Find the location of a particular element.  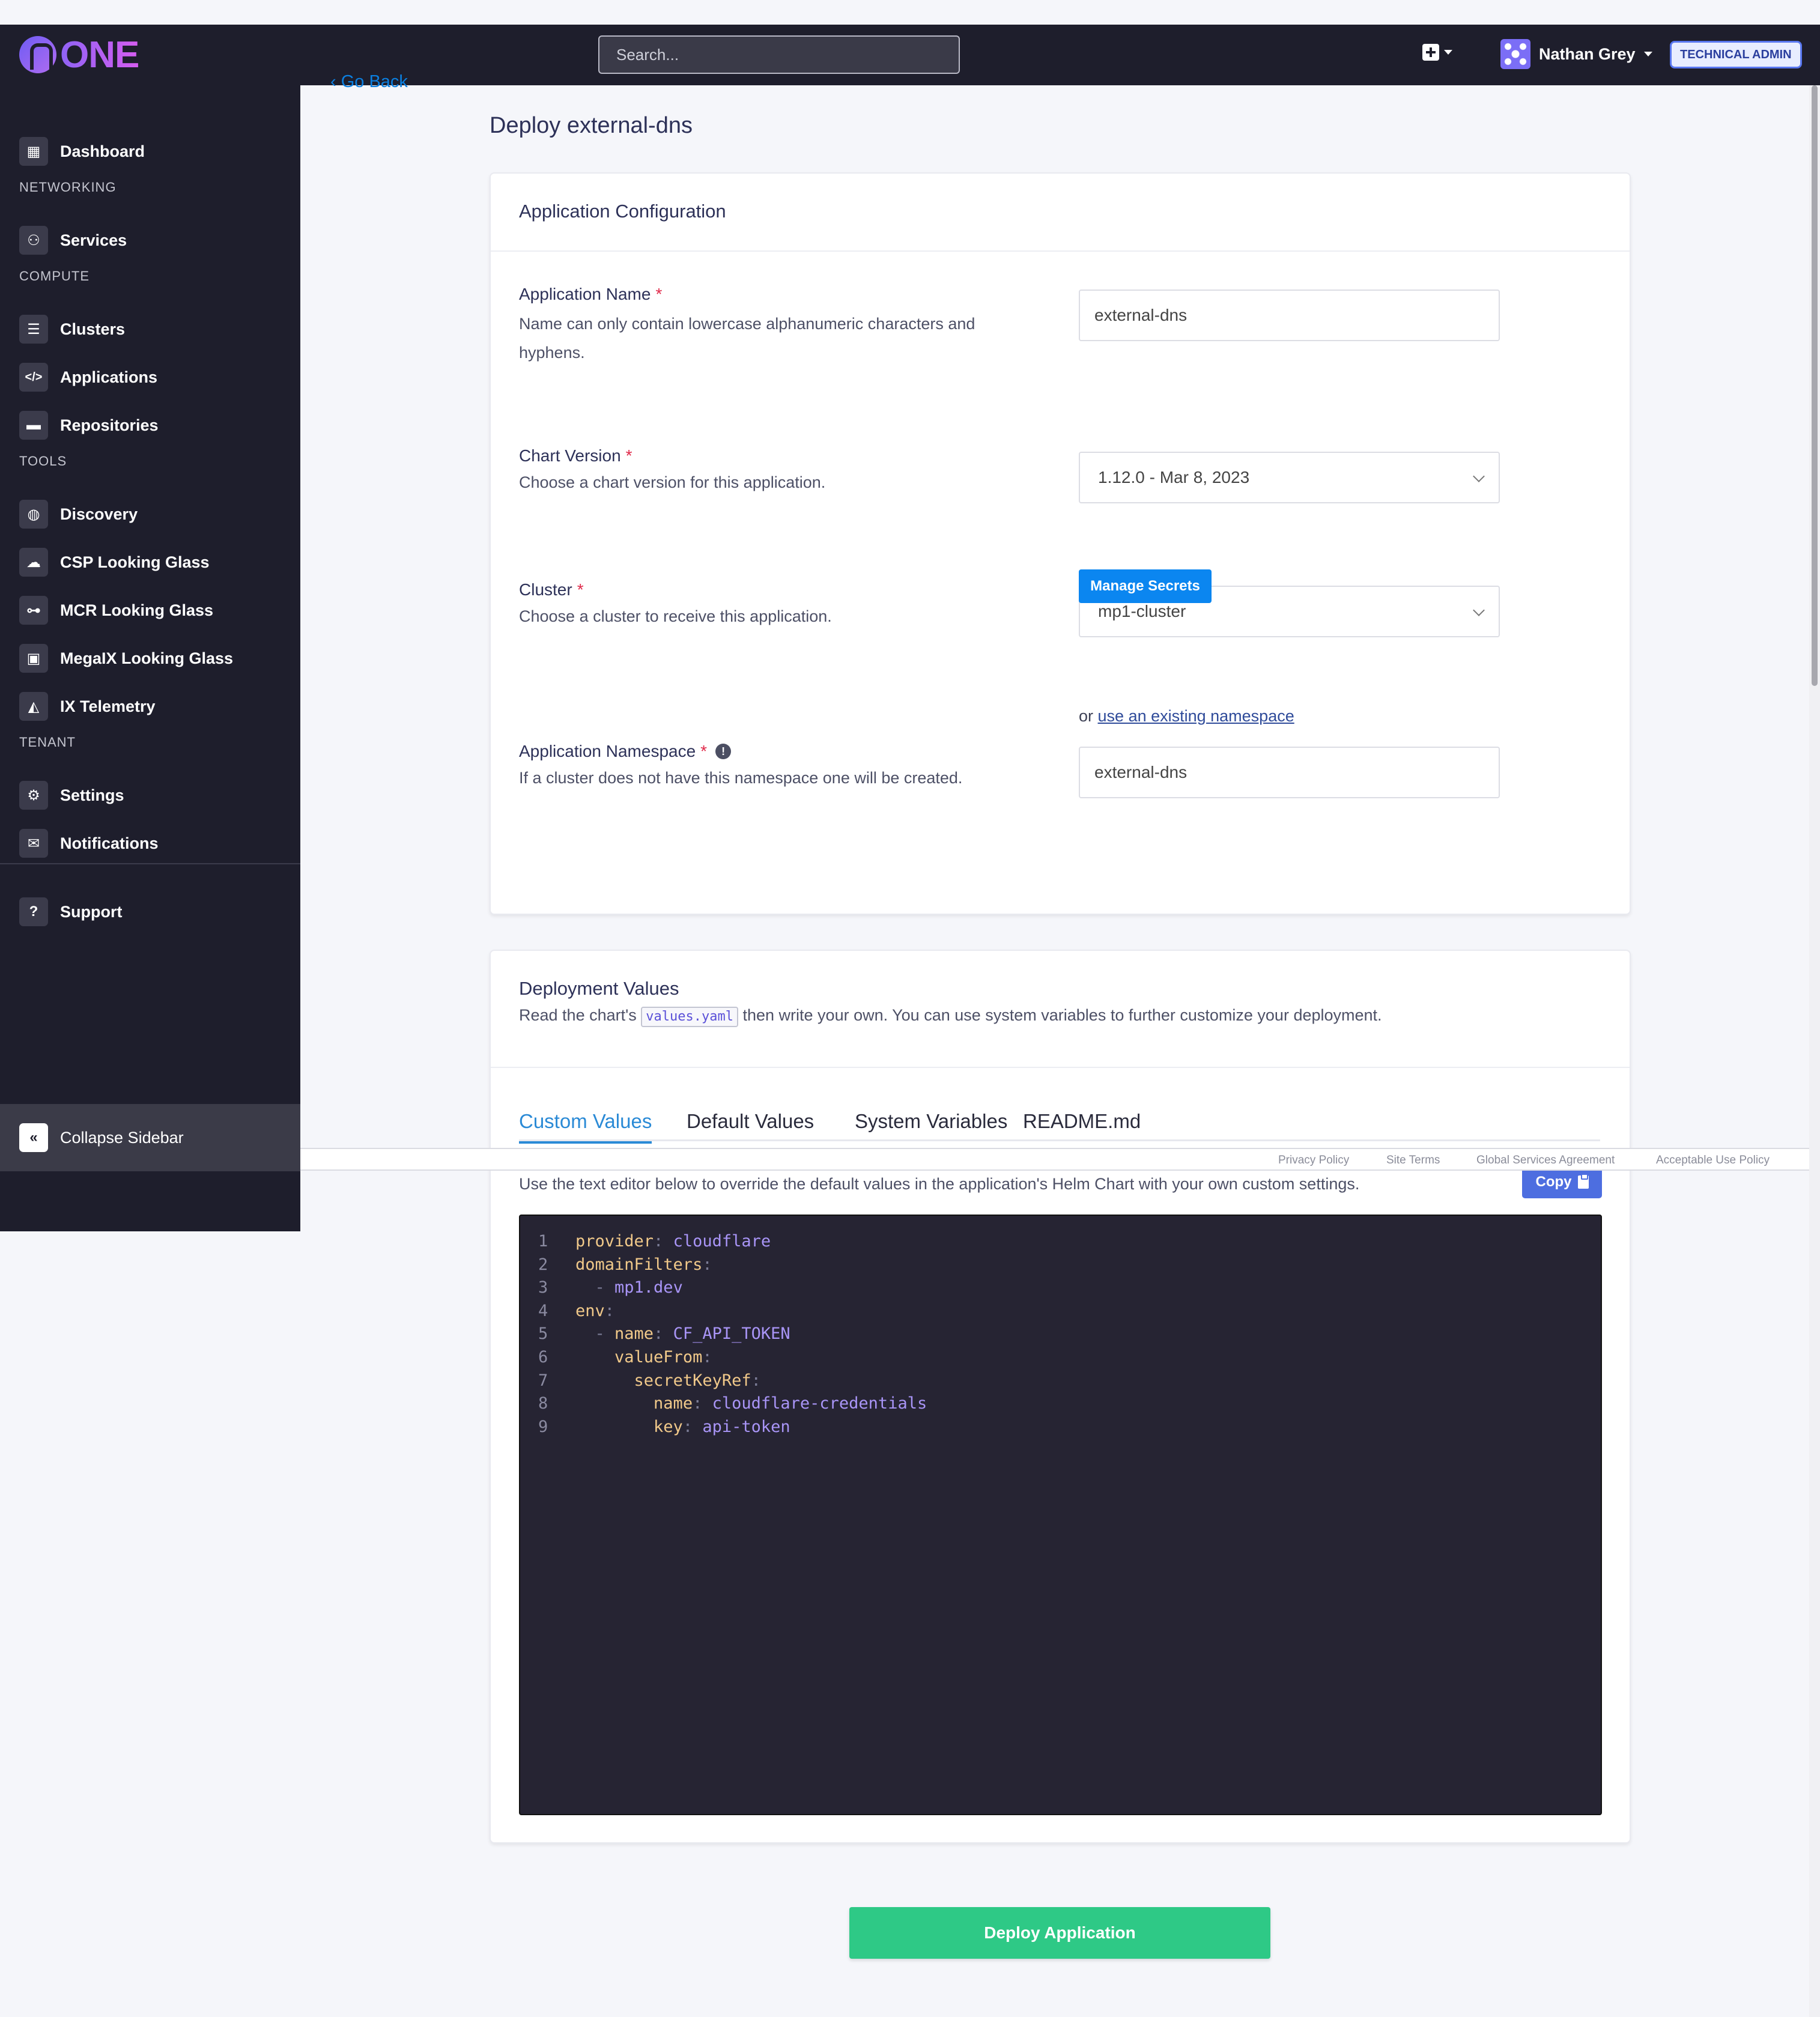

sidebar-item-label: Discovery is located at coordinates (99, 514).